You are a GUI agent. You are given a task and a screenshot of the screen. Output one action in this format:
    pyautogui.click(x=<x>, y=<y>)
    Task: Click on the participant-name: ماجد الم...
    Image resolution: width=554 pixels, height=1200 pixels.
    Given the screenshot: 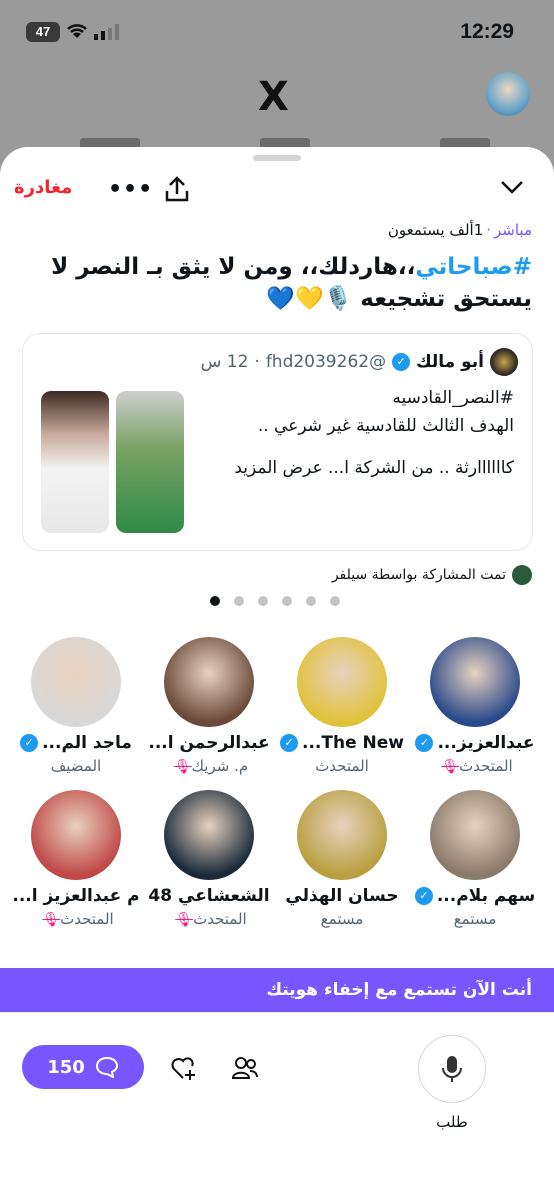 What is the action you would take?
    pyautogui.click(x=87, y=743)
    